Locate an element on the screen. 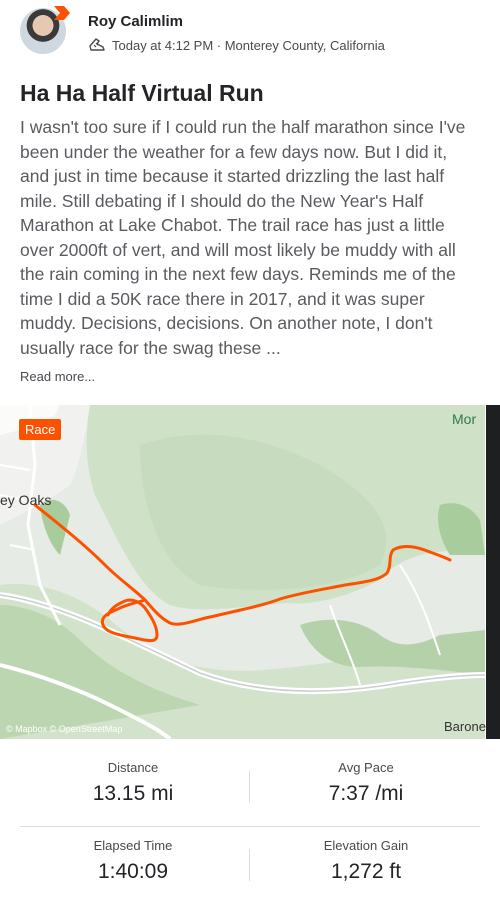 This screenshot has width=500, height=903. next-media-peek is located at coordinates (493, 572).